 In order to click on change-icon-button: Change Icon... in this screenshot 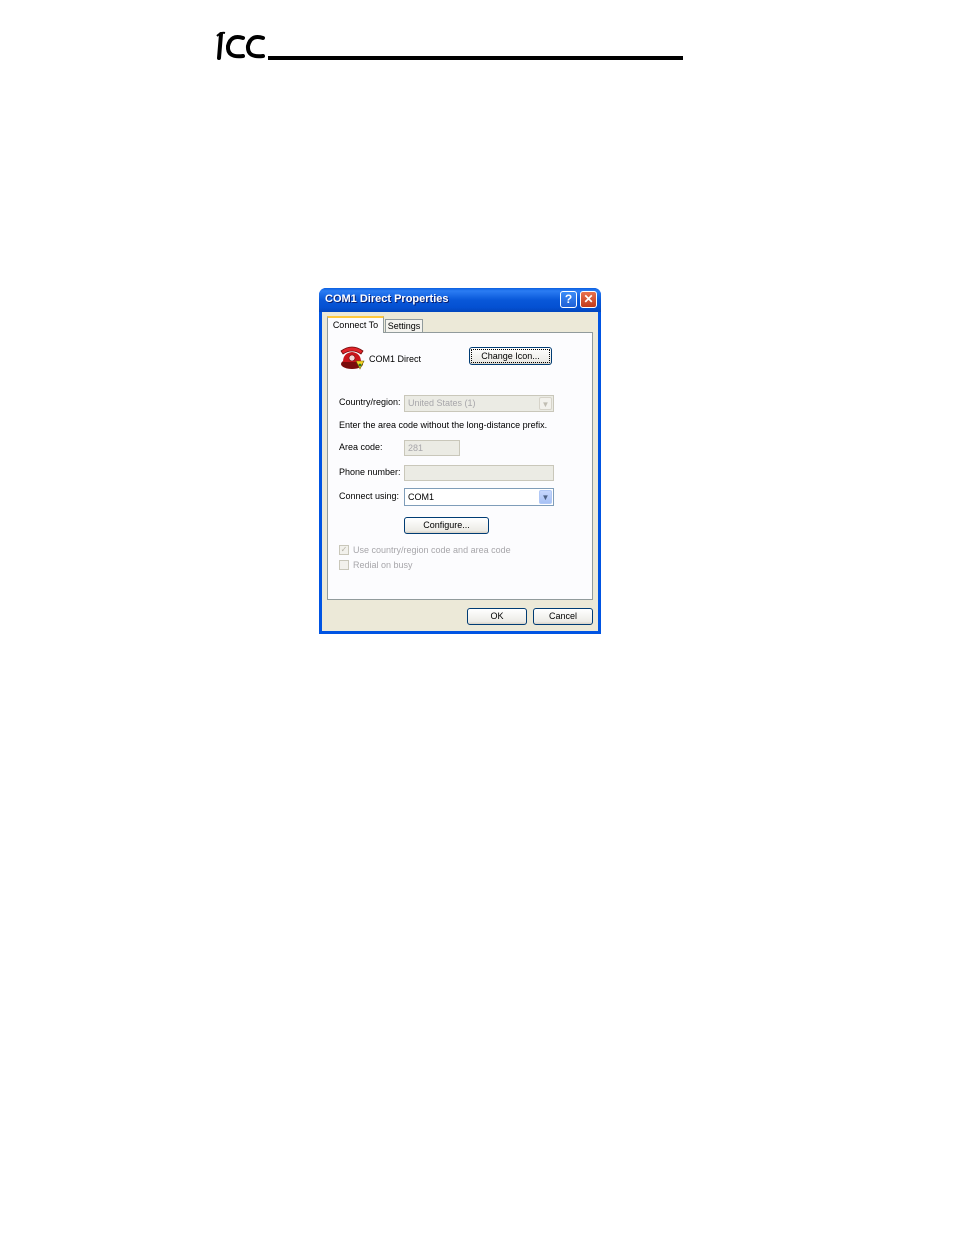, I will do `click(510, 356)`.